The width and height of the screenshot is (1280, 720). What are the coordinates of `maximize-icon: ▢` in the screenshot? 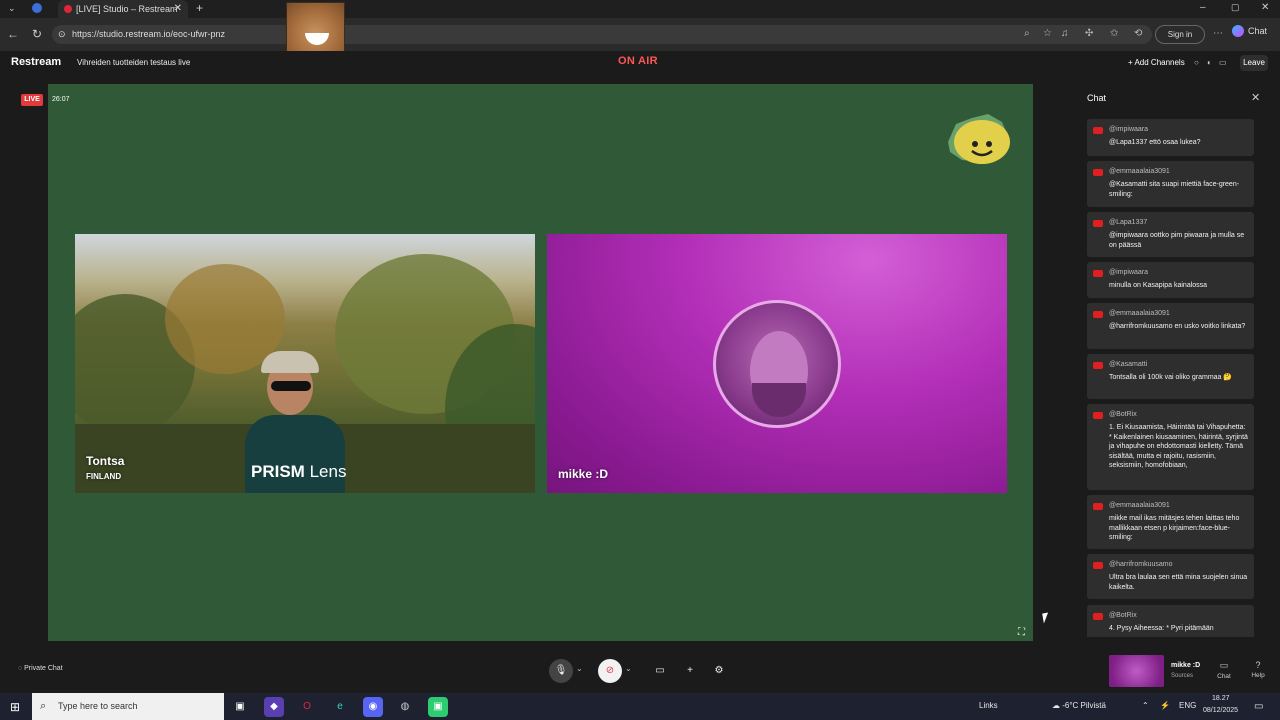 It's located at (1235, 7).